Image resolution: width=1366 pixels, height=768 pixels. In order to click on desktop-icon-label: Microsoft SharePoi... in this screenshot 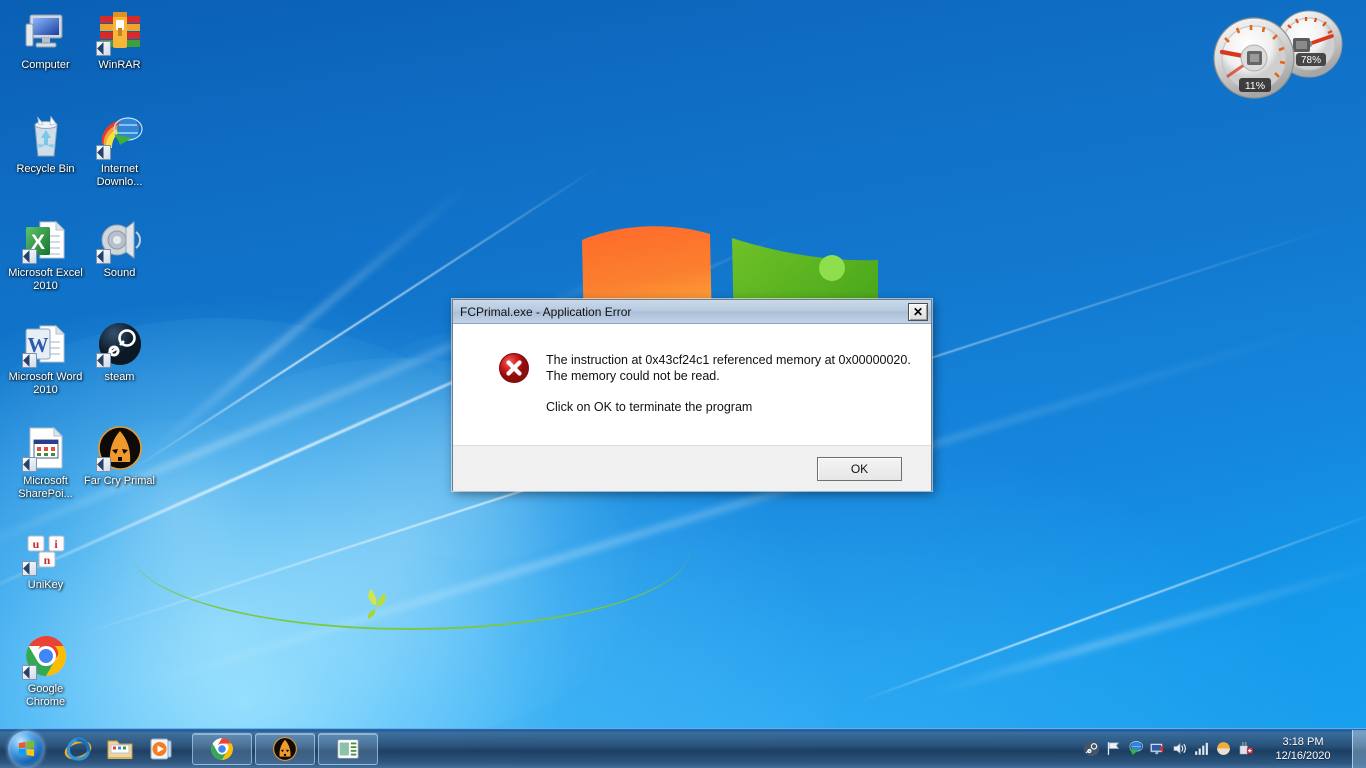, I will do `click(45, 487)`.